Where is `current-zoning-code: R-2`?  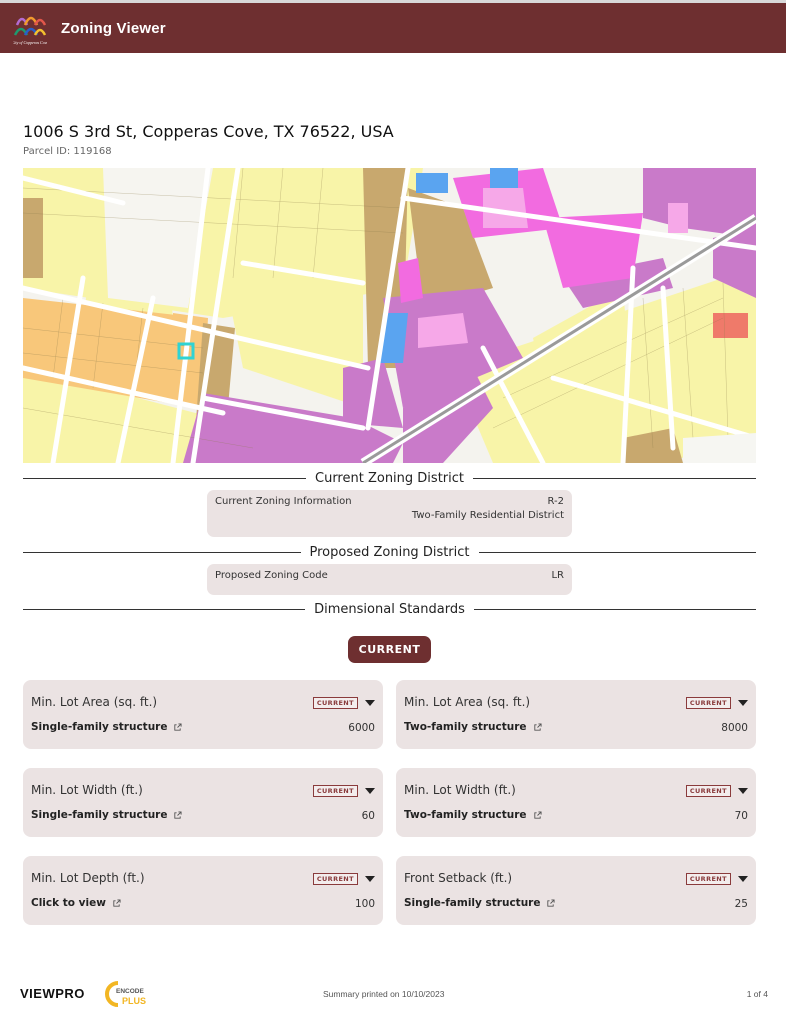 current-zoning-code: R-2 is located at coordinates (555, 501).